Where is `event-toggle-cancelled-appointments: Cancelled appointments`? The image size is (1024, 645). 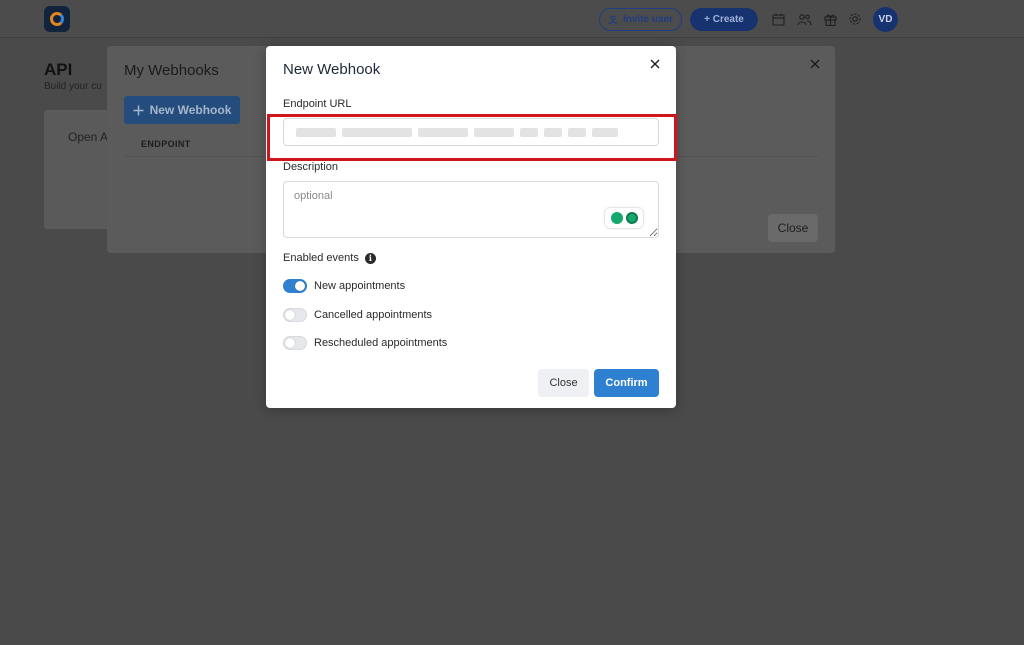
event-toggle-cancelled-appointments: Cancelled appointments is located at coordinates (357, 315).